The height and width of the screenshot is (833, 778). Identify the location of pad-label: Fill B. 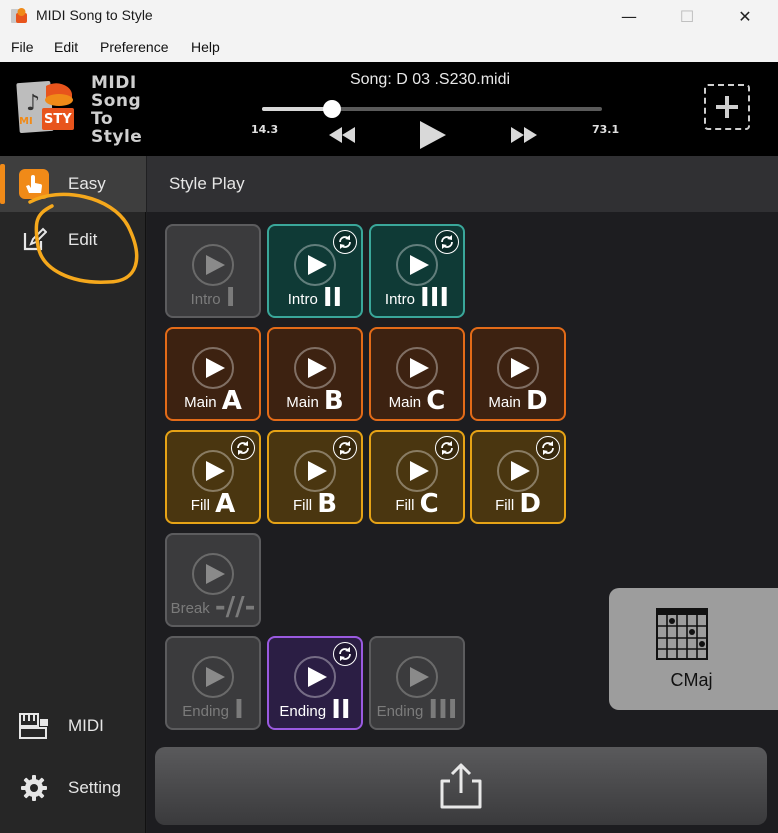
(315, 504).